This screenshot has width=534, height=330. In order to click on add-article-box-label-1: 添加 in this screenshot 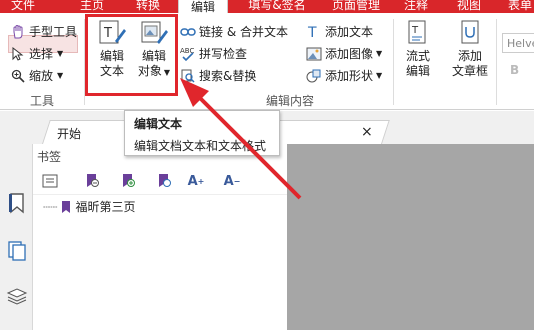, I will do `click(469, 56)`.